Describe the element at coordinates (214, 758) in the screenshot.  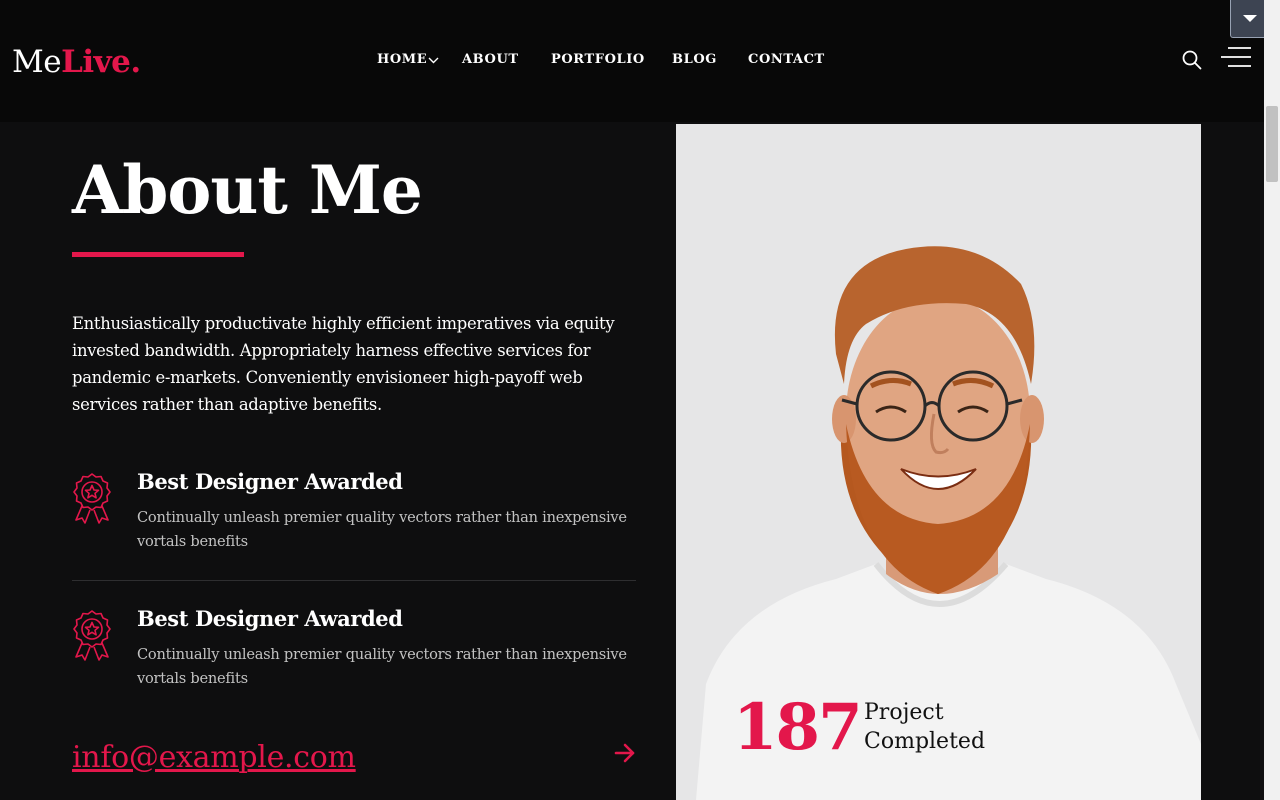
I see `email-link: info@example.com` at that location.